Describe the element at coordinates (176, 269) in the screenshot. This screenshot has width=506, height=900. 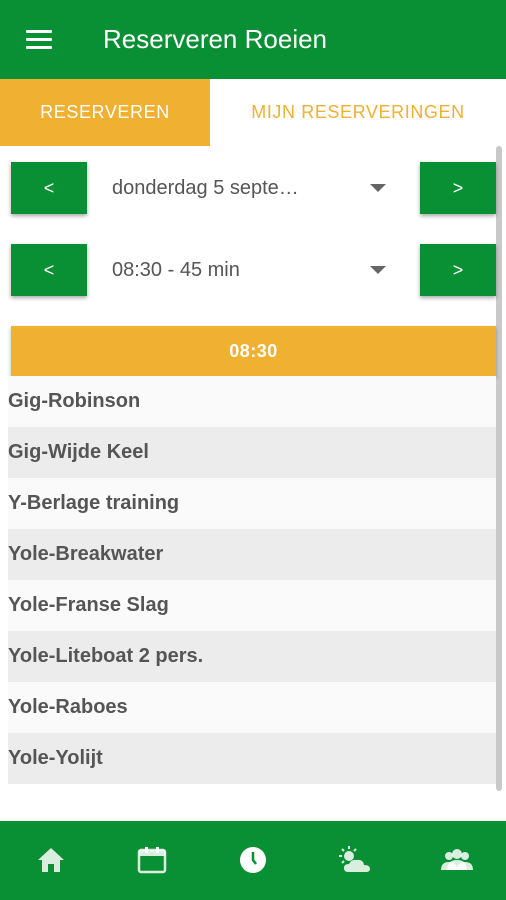
I see `time-select-value: 08:30 - 45 min` at that location.